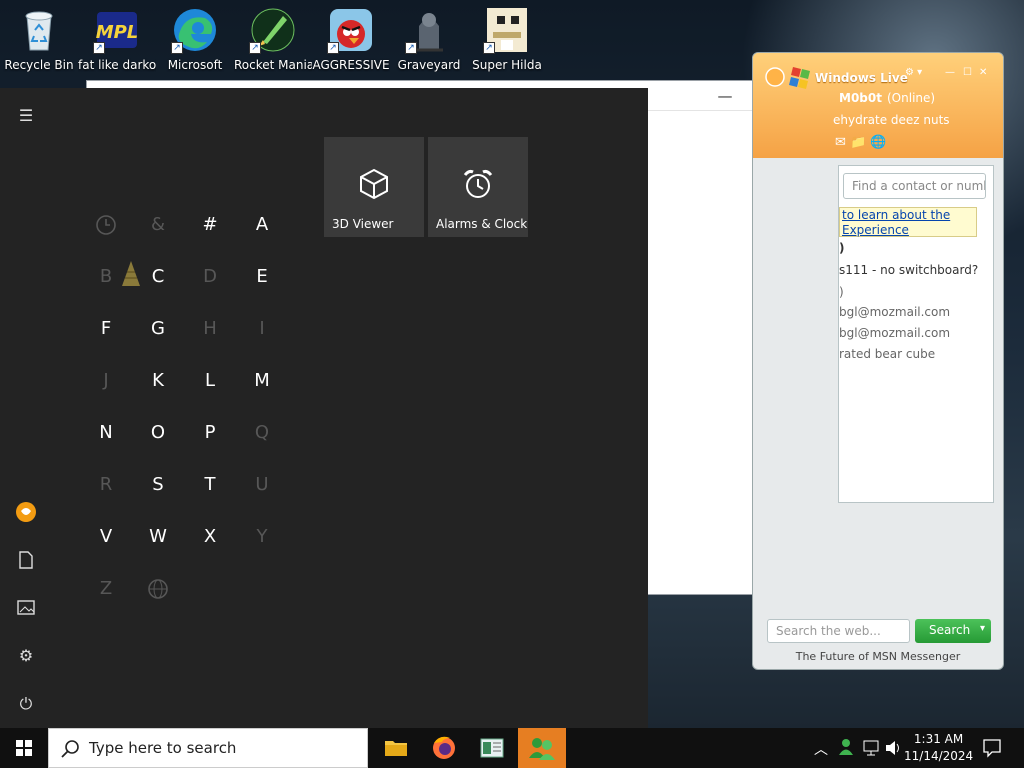  Describe the element at coordinates (992, 748) in the screenshot. I see `notifications-icon` at that location.